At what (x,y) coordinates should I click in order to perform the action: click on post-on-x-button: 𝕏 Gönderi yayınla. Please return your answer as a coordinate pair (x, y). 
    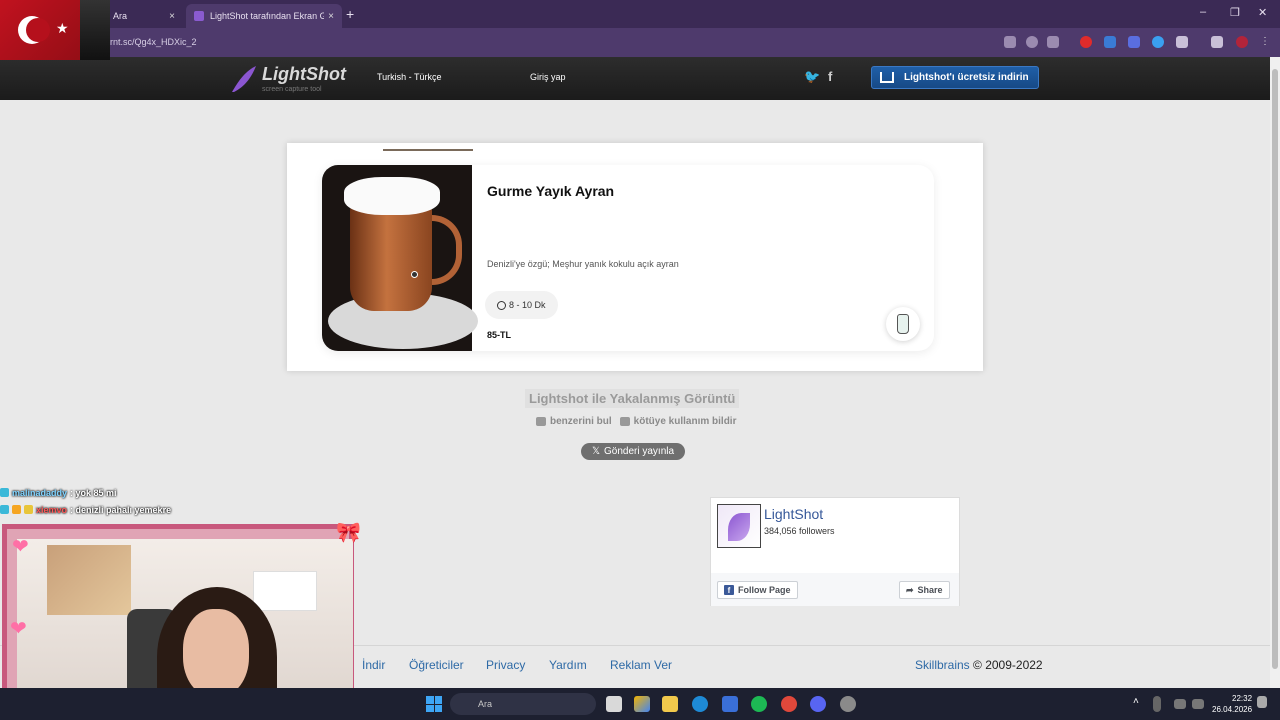
    Looking at the image, I should click on (633, 451).